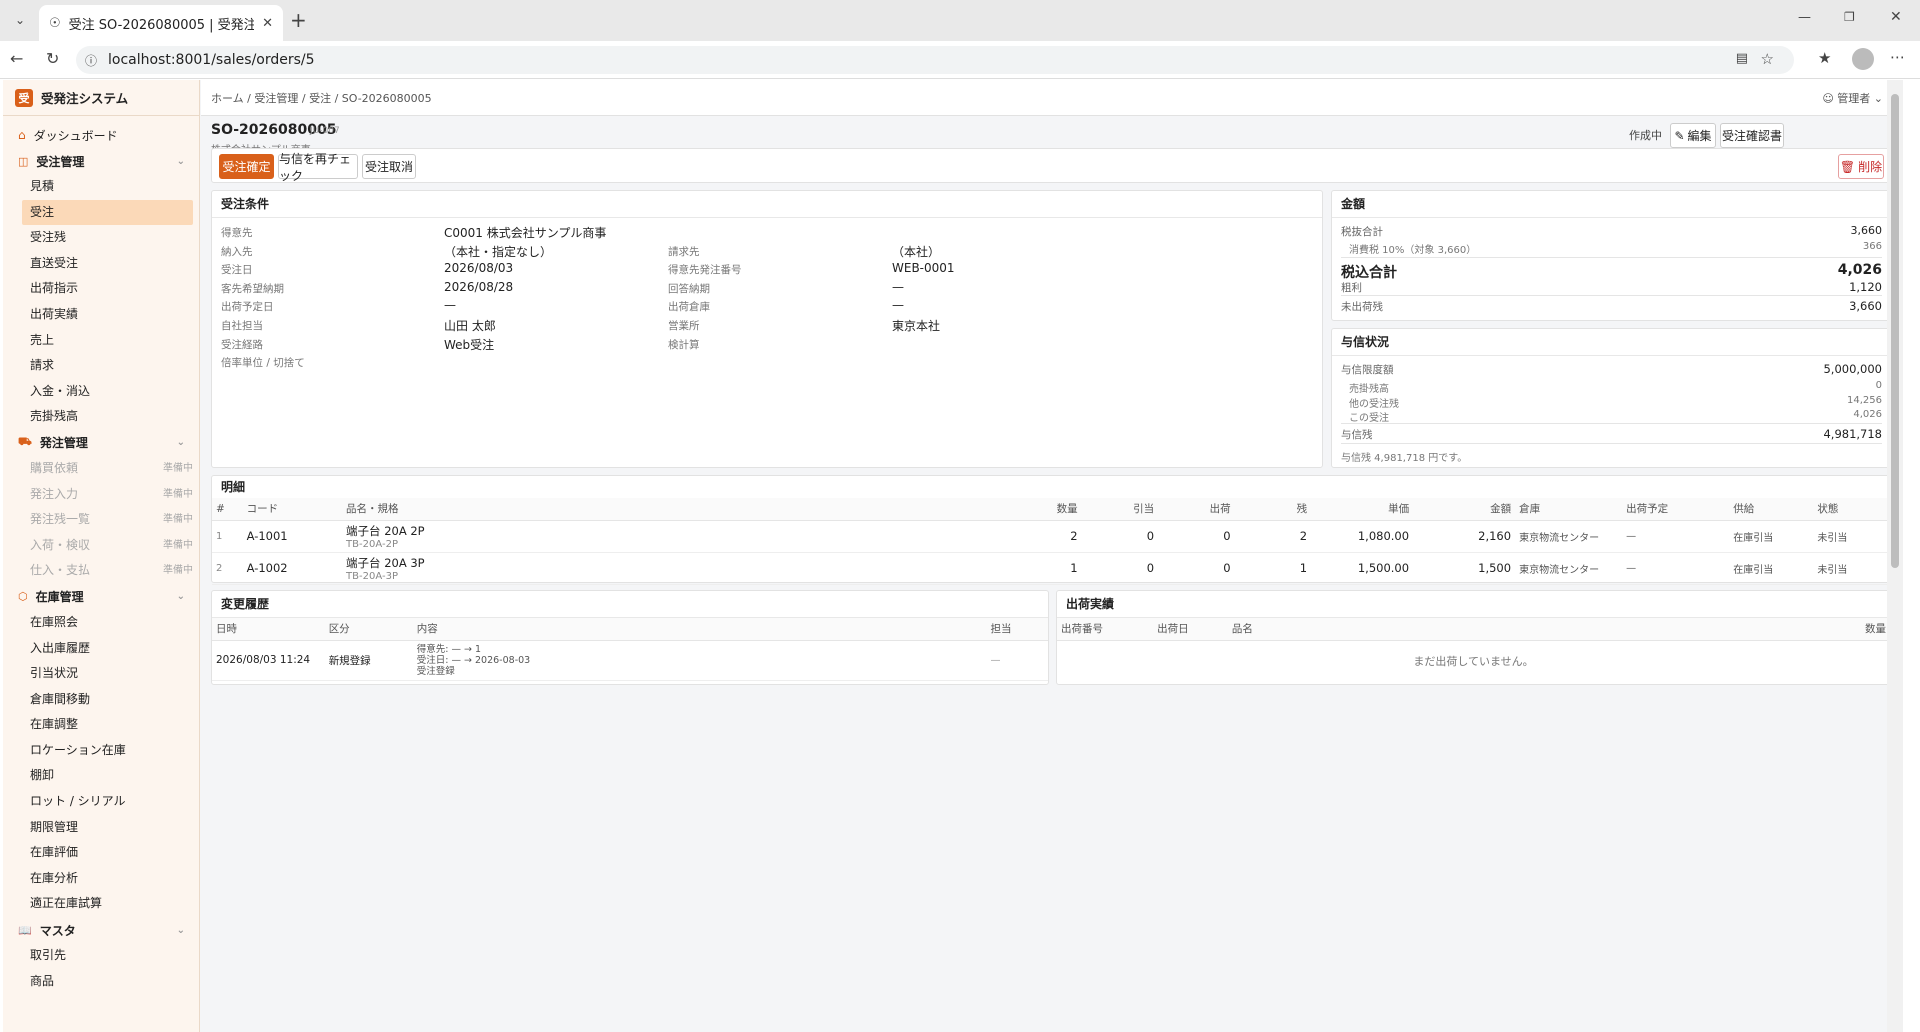 This screenshot has height=1032, width=1920. I want to click on sidebar-item-label: 在庫評価, so click(54, 852).